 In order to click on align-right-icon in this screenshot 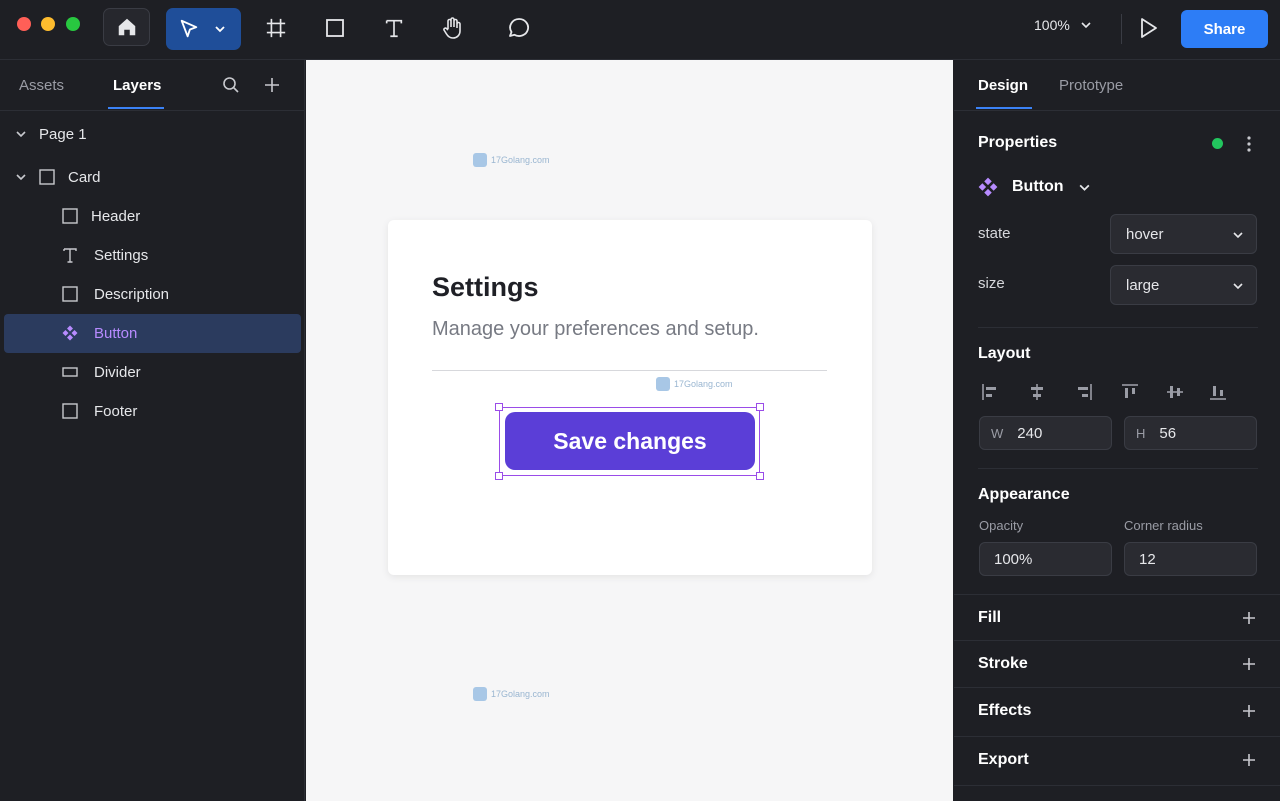, I will do `click(1084, 392)`.